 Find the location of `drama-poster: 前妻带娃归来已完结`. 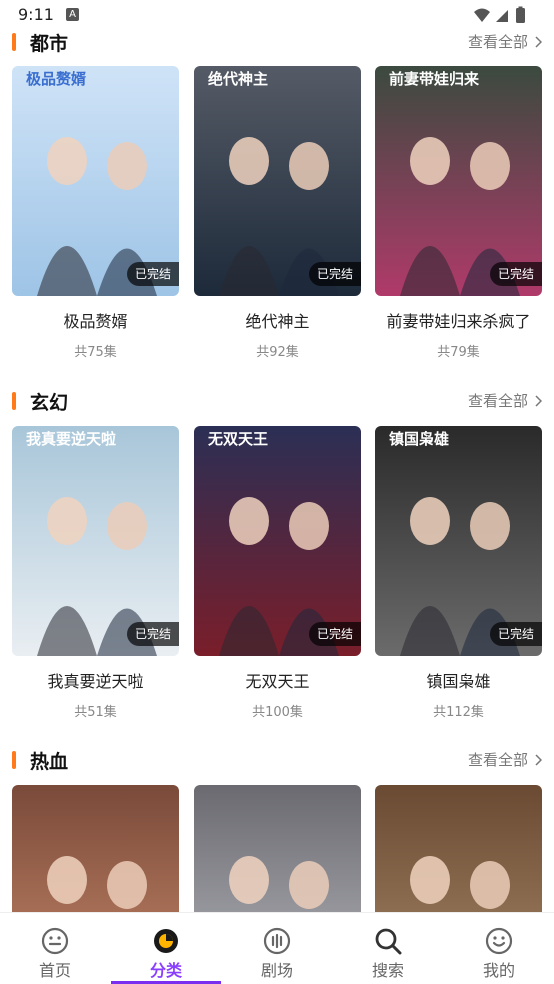

drama-poster: 前妻带娃归来已完结 is located at coordinates (458, 181).